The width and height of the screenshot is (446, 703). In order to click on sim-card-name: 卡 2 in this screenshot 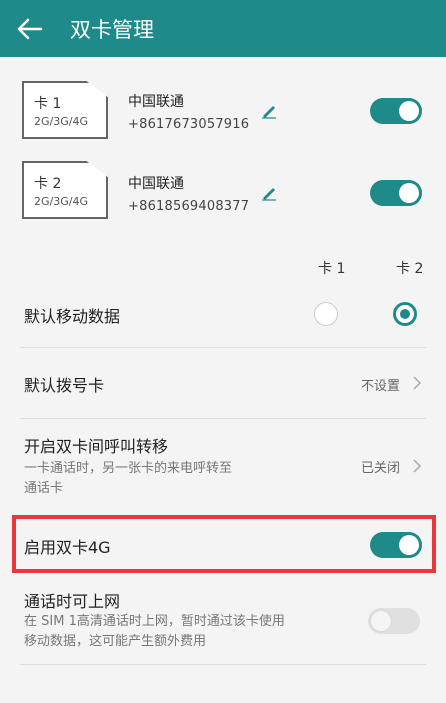, I will do `click(48, 184)`.